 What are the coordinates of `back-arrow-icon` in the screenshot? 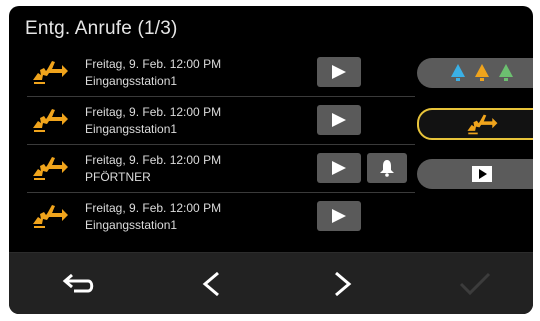 It's located at (78, 283).